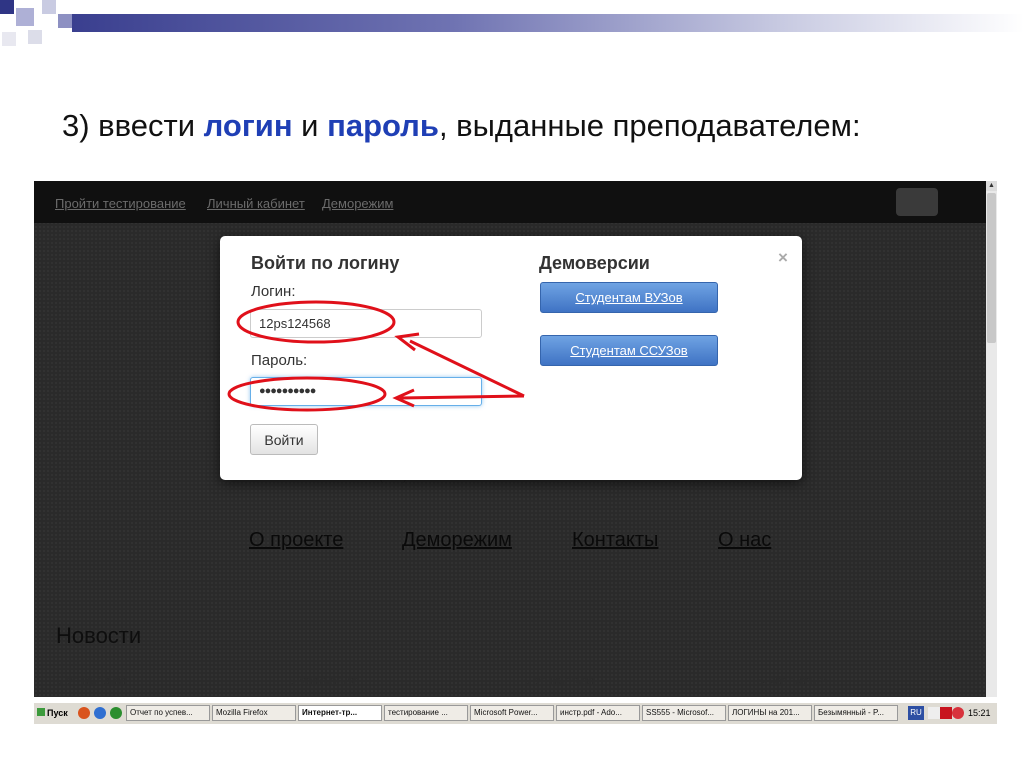 This screenshot has width=1024, height=767. I want to click on taskbar-item: Mozilla Firefox, so click(254, 713).